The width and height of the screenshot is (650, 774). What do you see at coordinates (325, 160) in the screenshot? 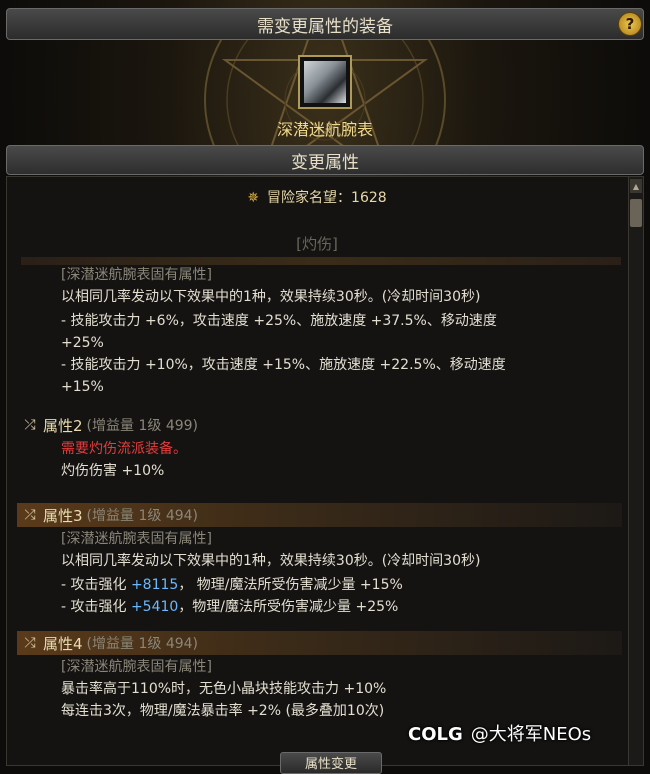
I see `section-title: 变更属性` at bounding box center [325, 160].